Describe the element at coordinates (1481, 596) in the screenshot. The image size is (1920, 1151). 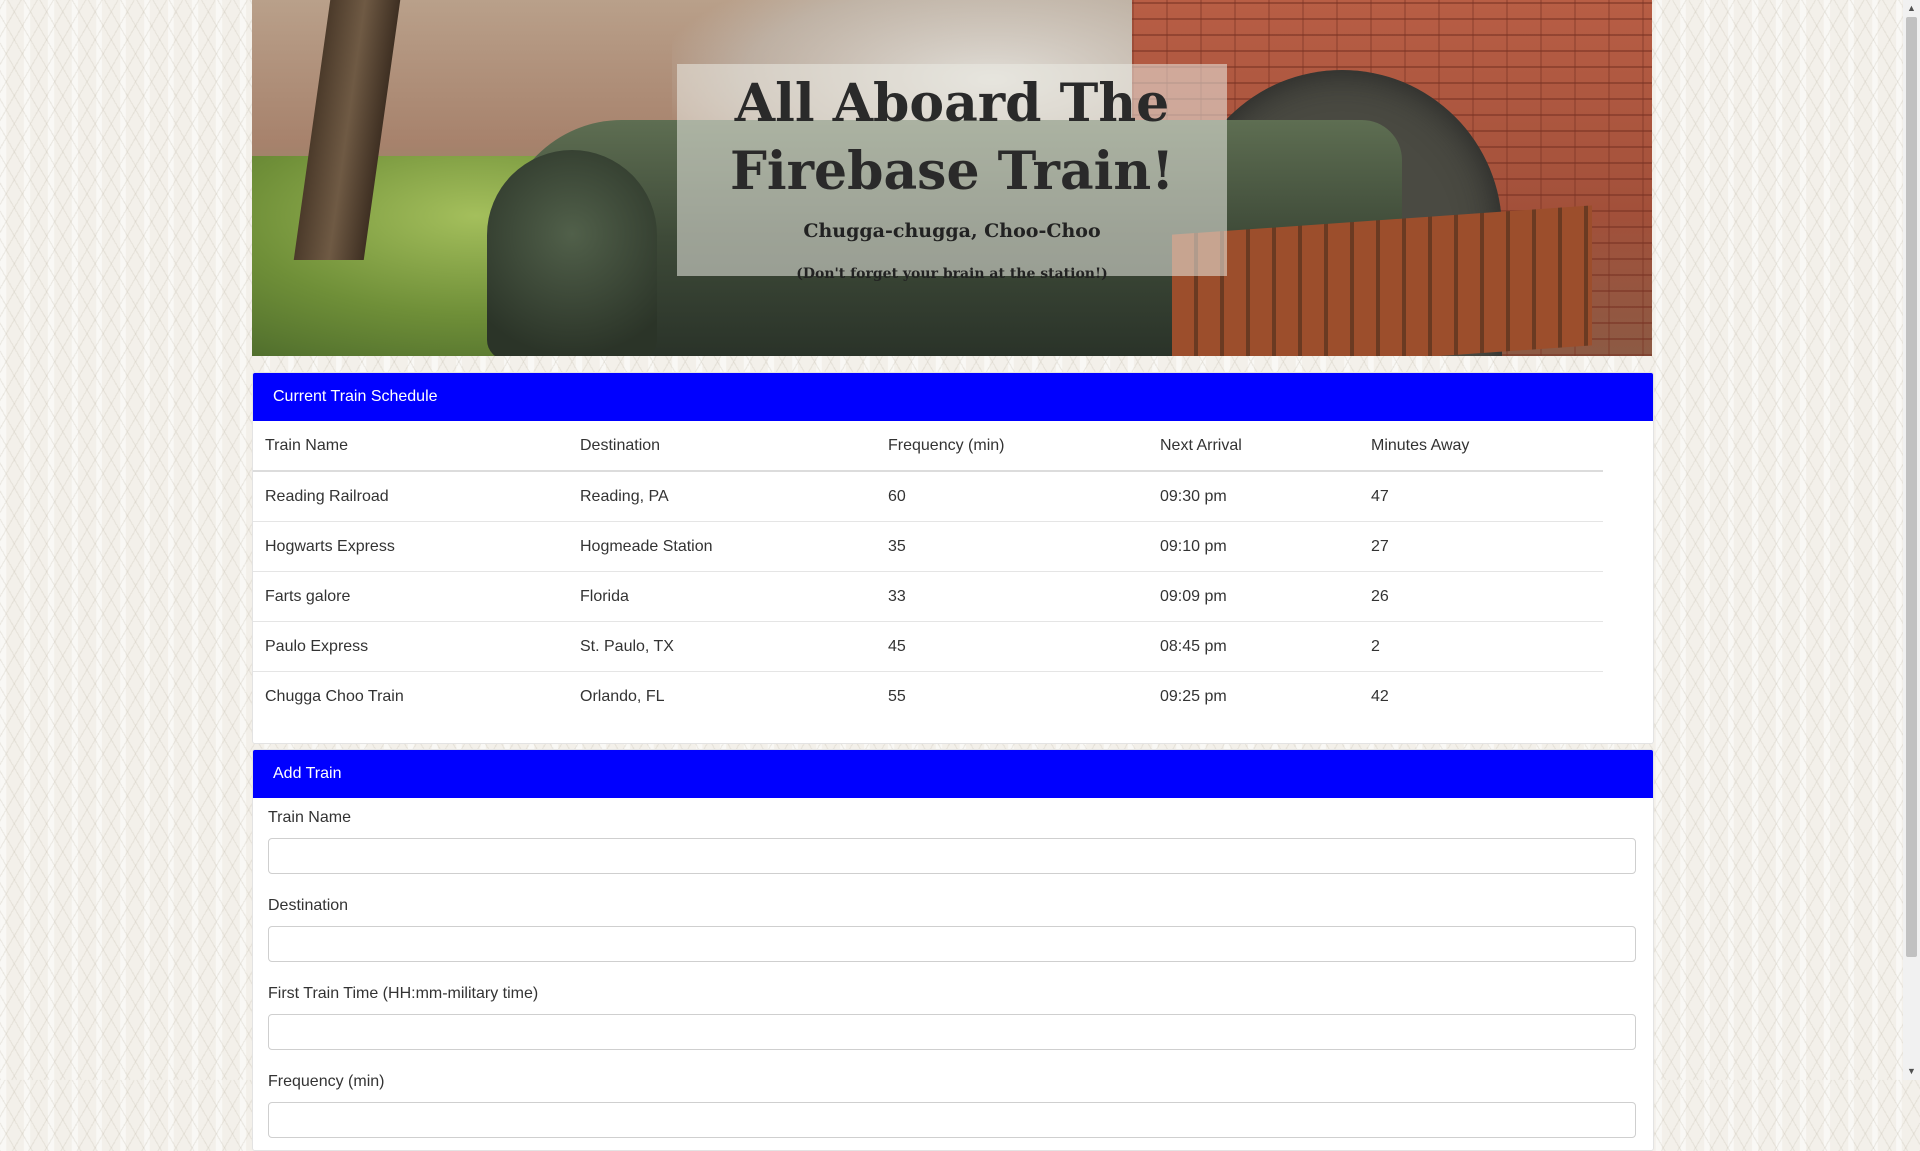
I see `cell-minutes-away: 26` at that location.